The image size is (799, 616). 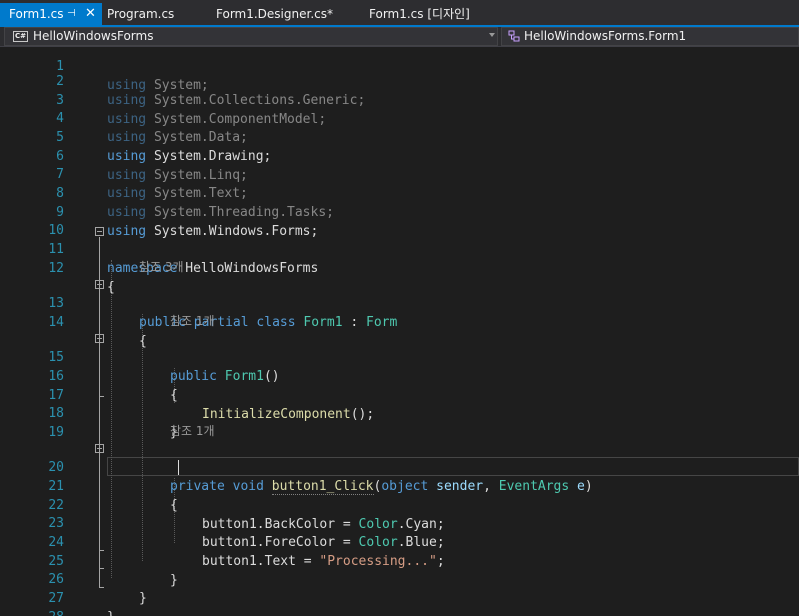 I want to click on project-name: HelloWindowsForms, so click(x=93, y=36).